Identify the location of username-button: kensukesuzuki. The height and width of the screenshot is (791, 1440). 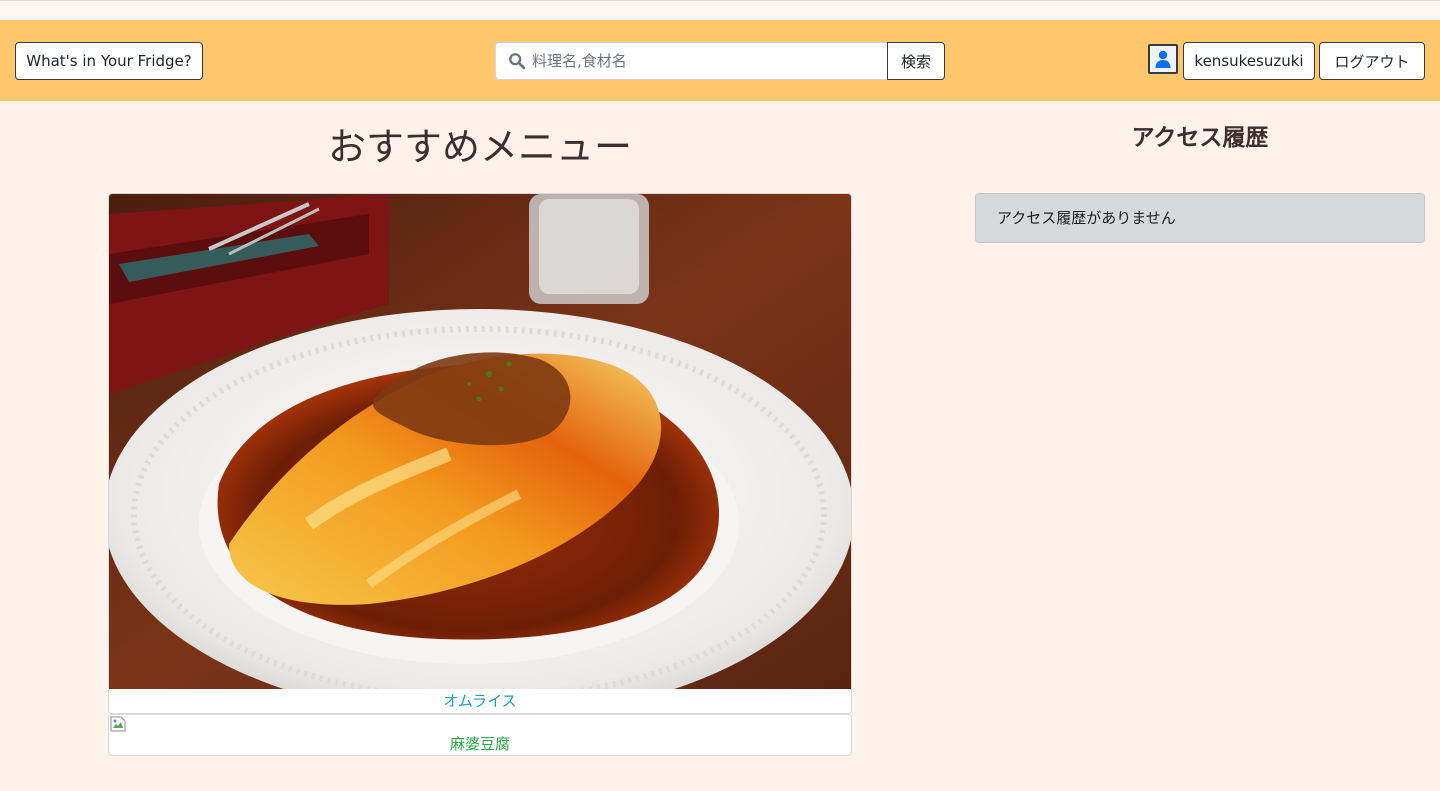
(1249, 61).